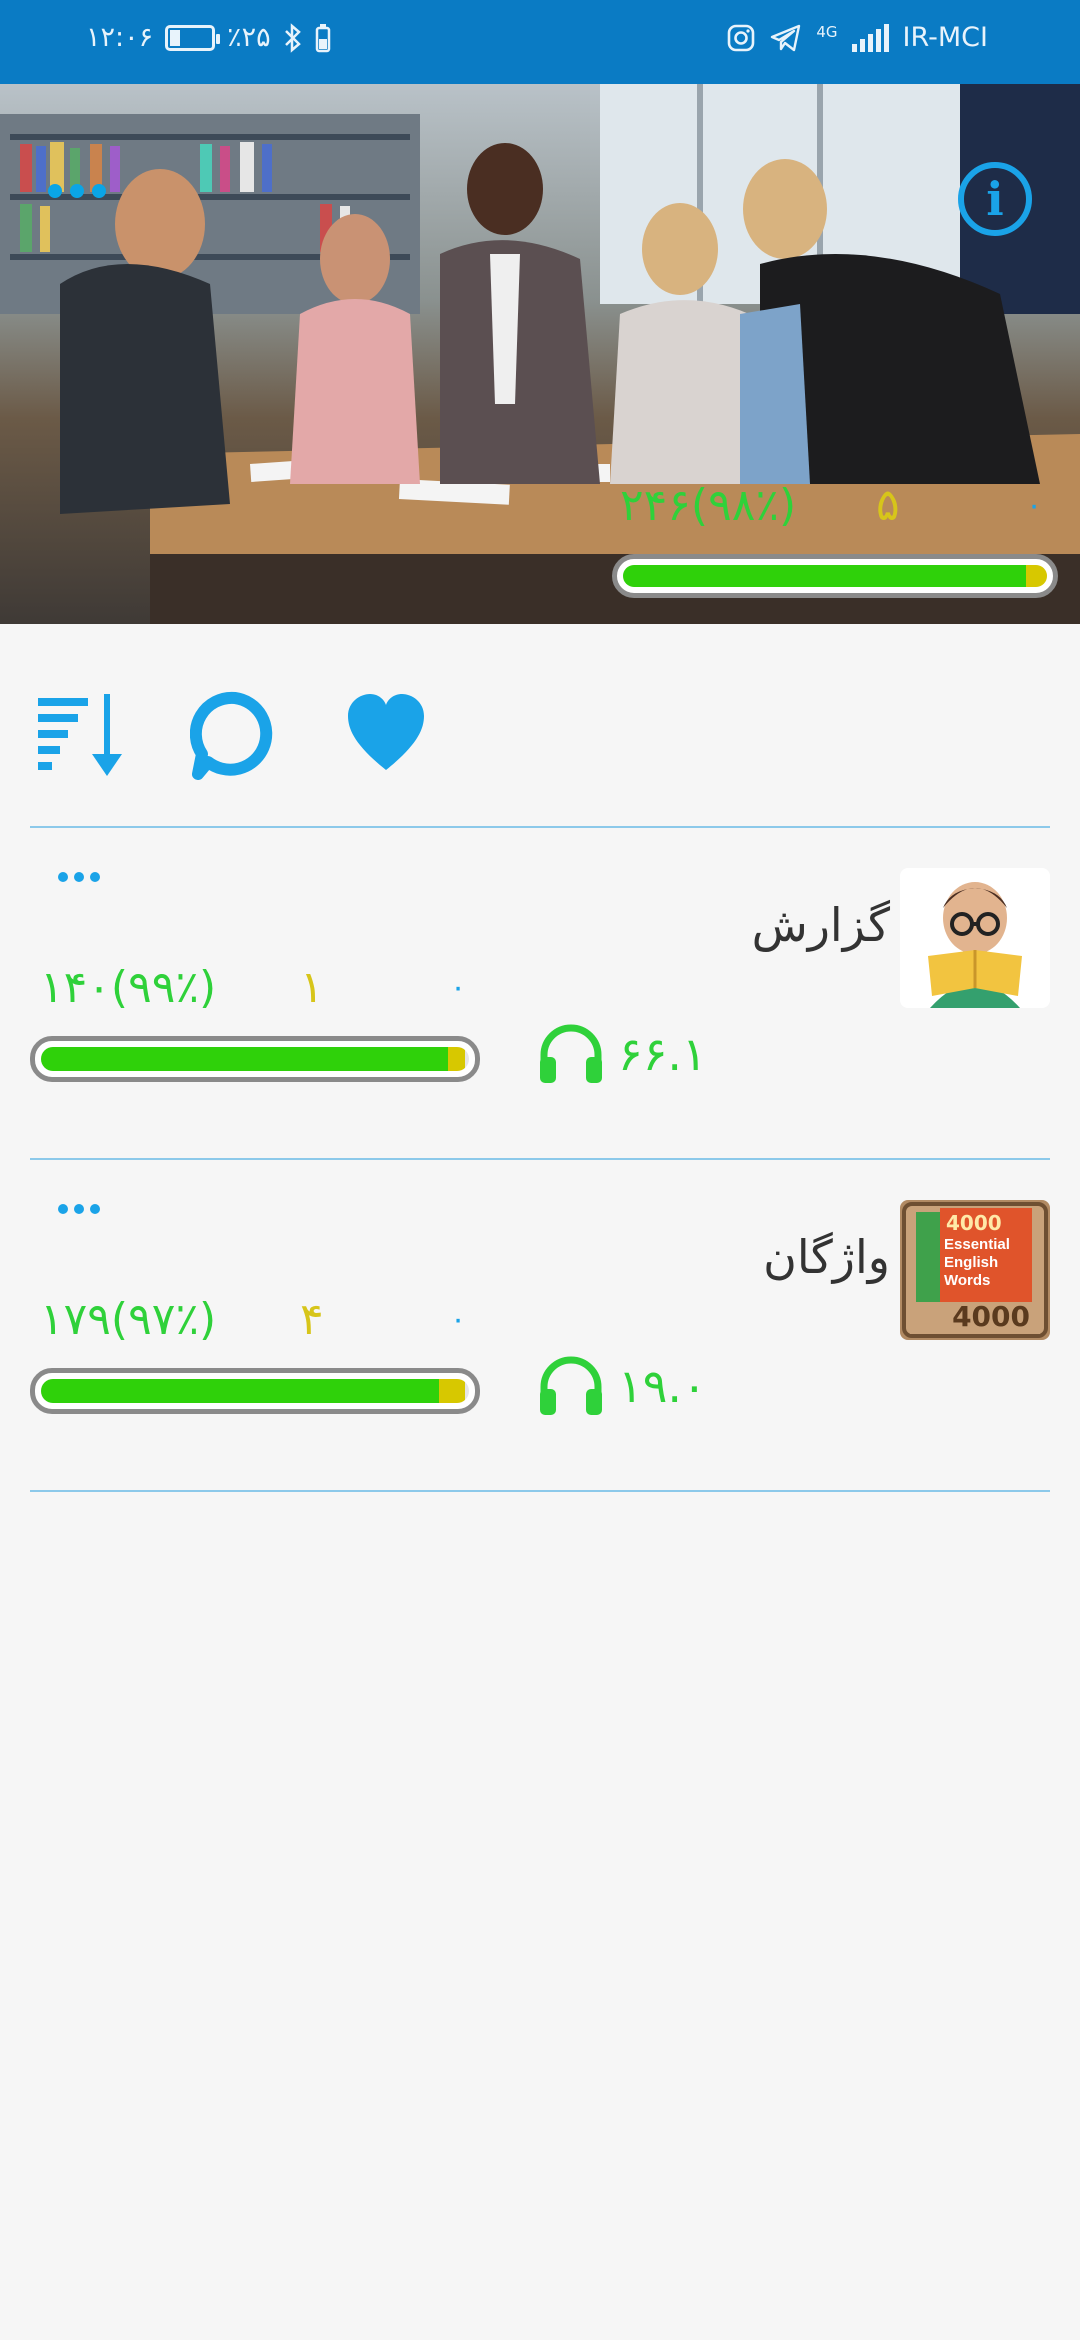  I want to click on info-button: i, so click(995, 199).